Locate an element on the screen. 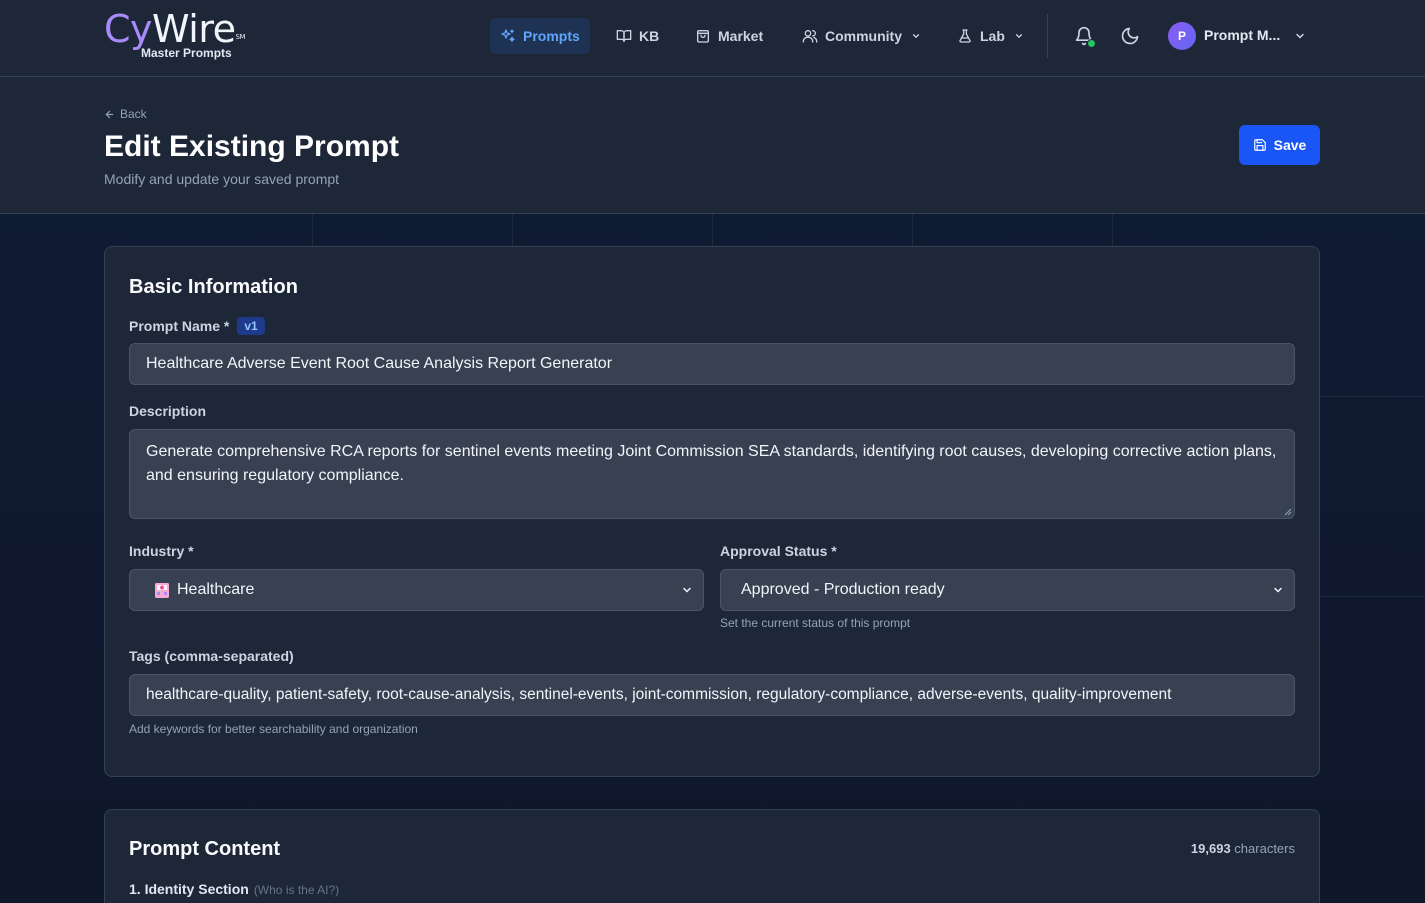 The height and width of the screenshot is (903, 1425). nav-label-lab: Lab is located at coordinates (992, 36).